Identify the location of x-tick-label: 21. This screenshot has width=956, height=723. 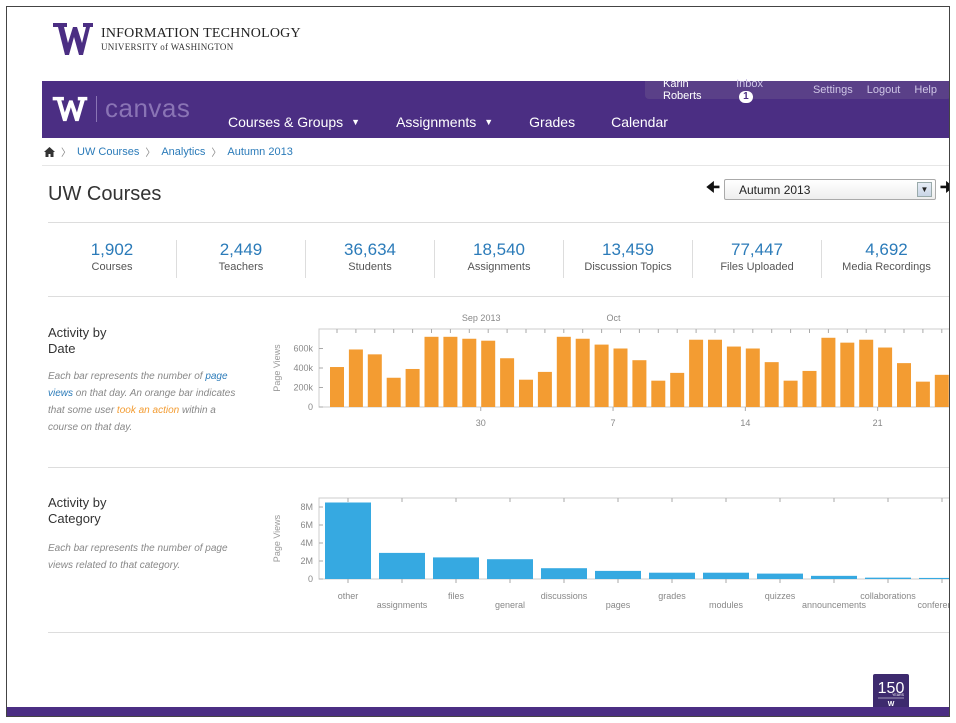
(878, 423).